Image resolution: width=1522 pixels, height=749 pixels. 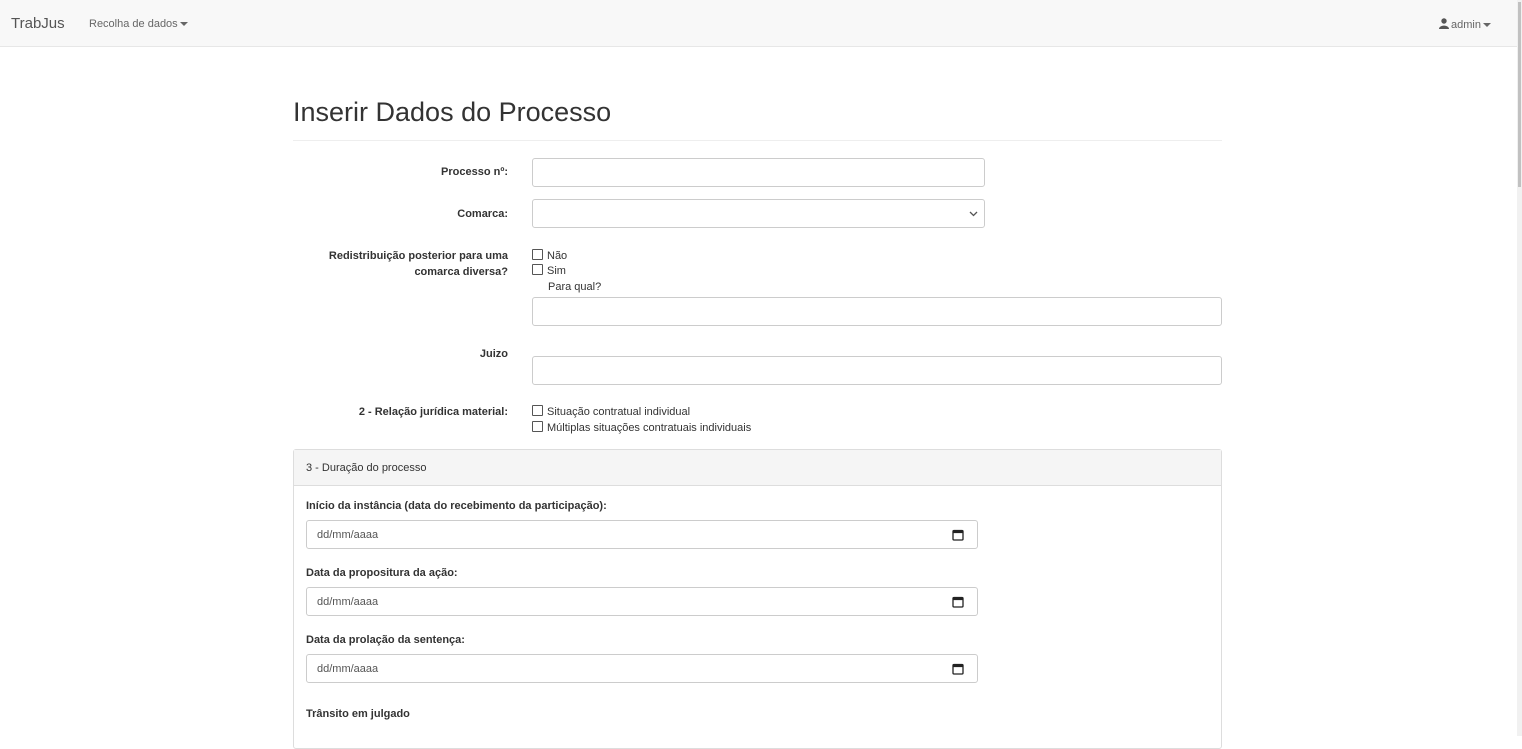 I want to click on scrollbar, so click(x=1519, y=368).